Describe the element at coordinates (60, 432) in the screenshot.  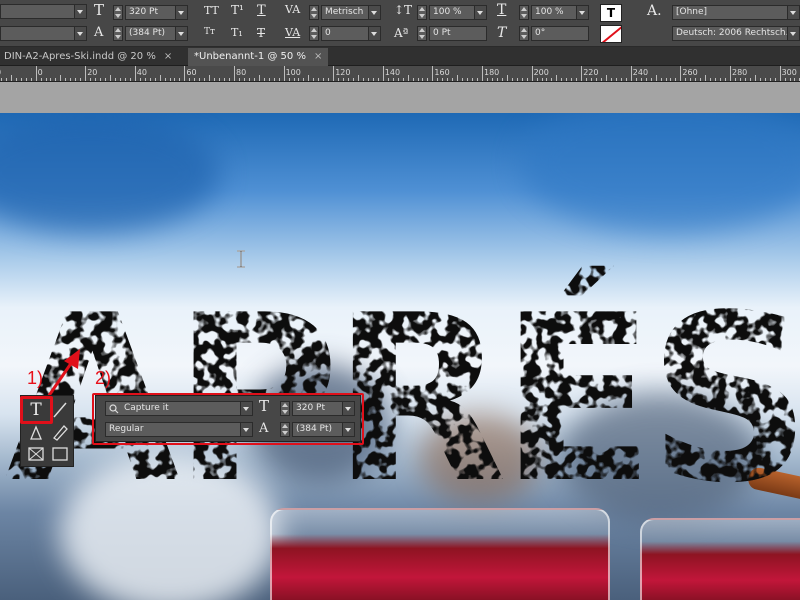
I see `pencil-tool-icon` at that location.